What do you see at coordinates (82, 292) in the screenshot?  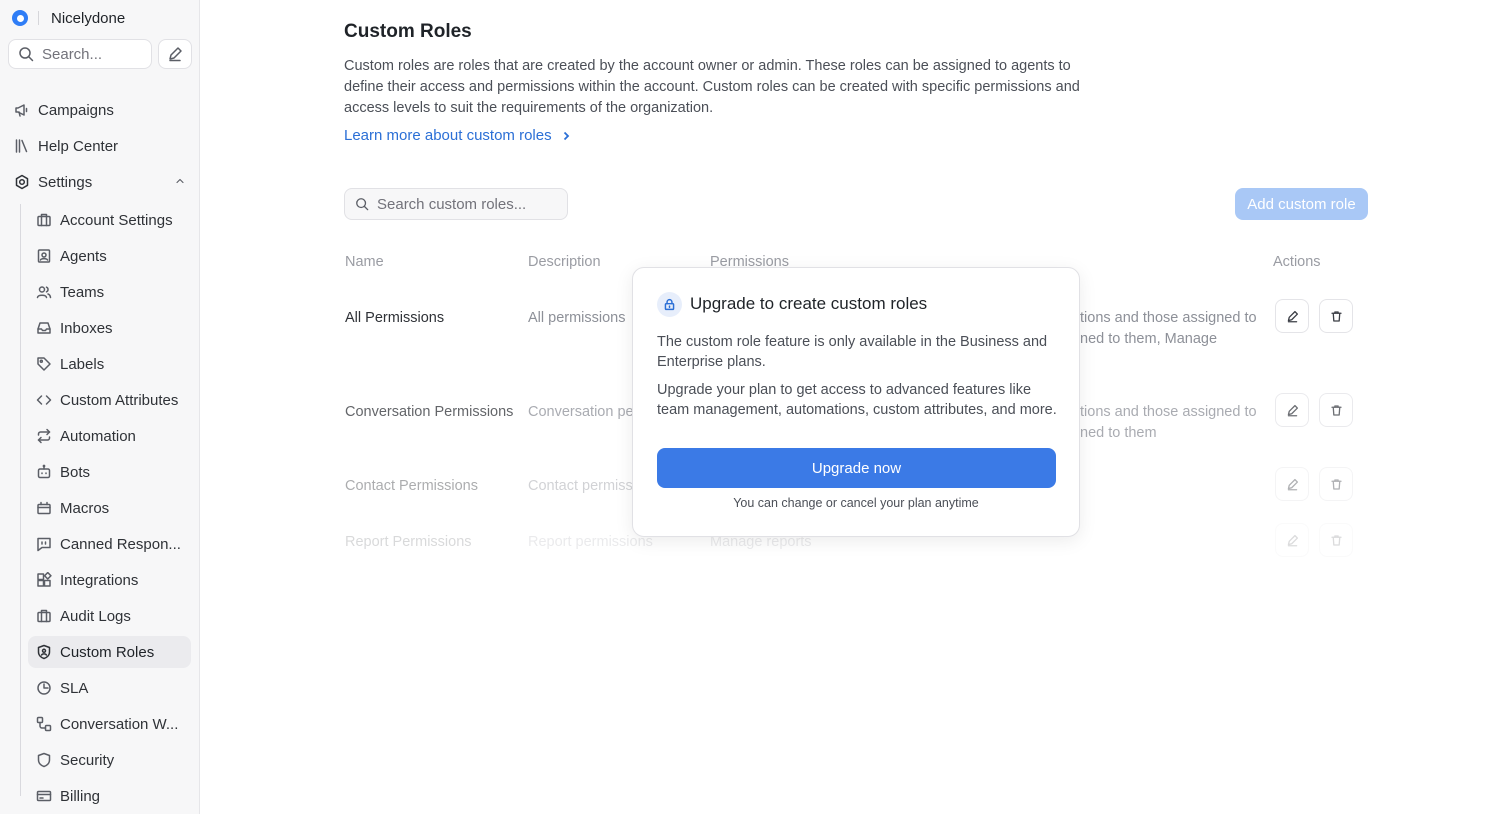 I see `sidebar-item-label: Teams` at bounding box center [82, 292].